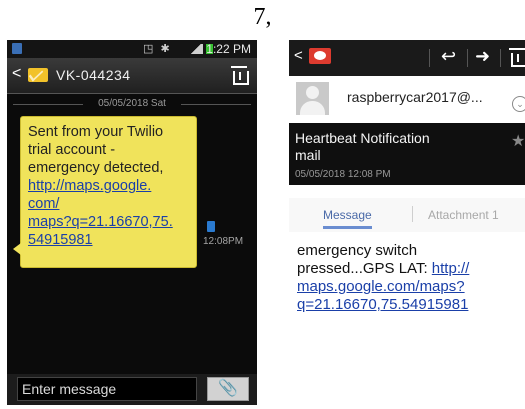  I want to click on tab-attachment: Attachment 1, so click(463, 215).